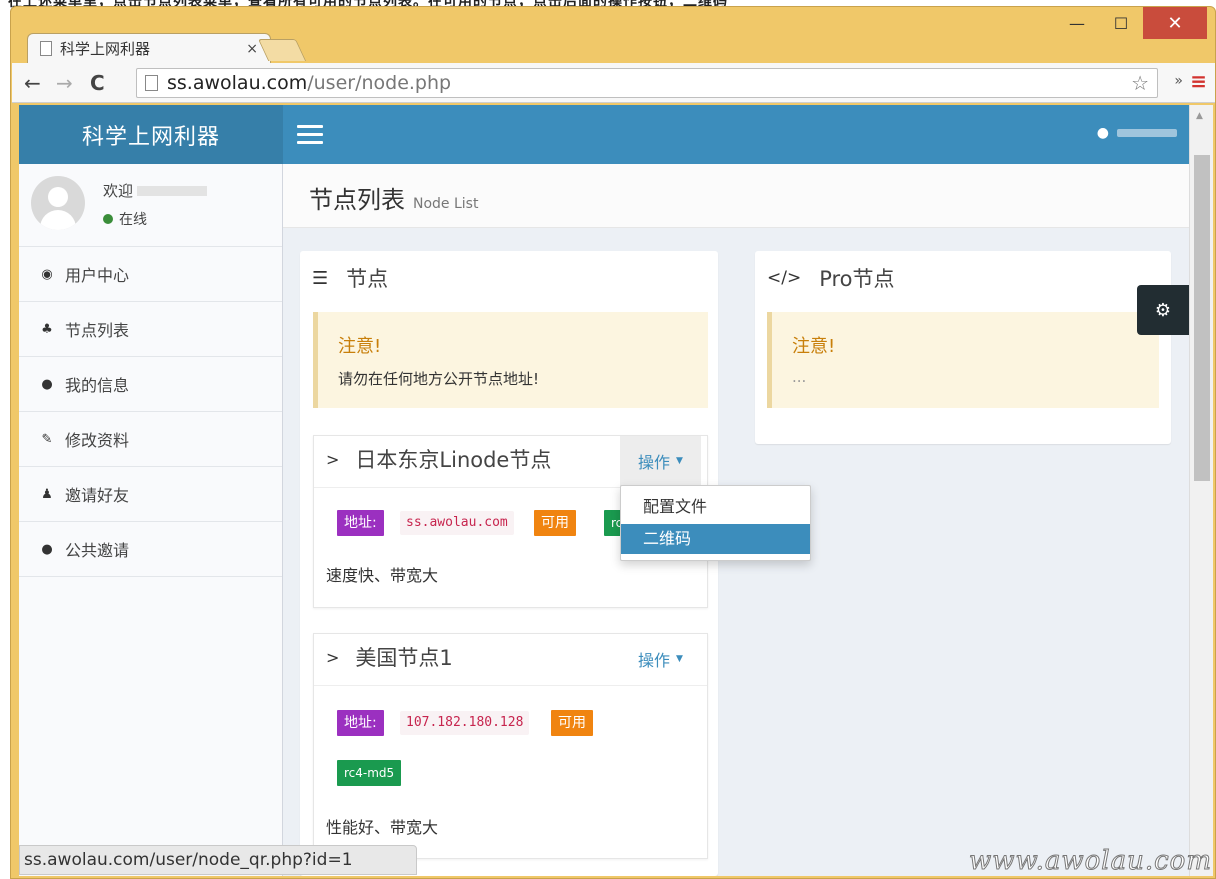 The image size is (1216, 879). Describe the element at coordinates (108, 219) in the screenshot. I see `online-dot-icon` at that location.